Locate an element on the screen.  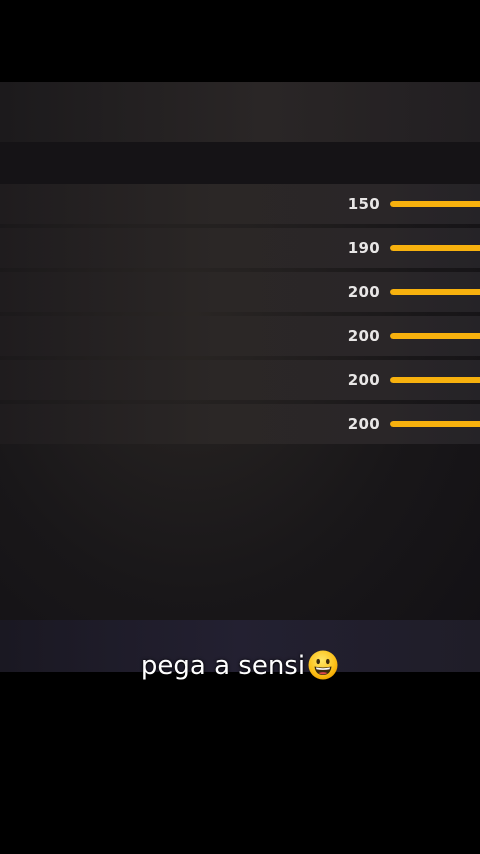
panel-subheader is located at coordinates (240, 163).